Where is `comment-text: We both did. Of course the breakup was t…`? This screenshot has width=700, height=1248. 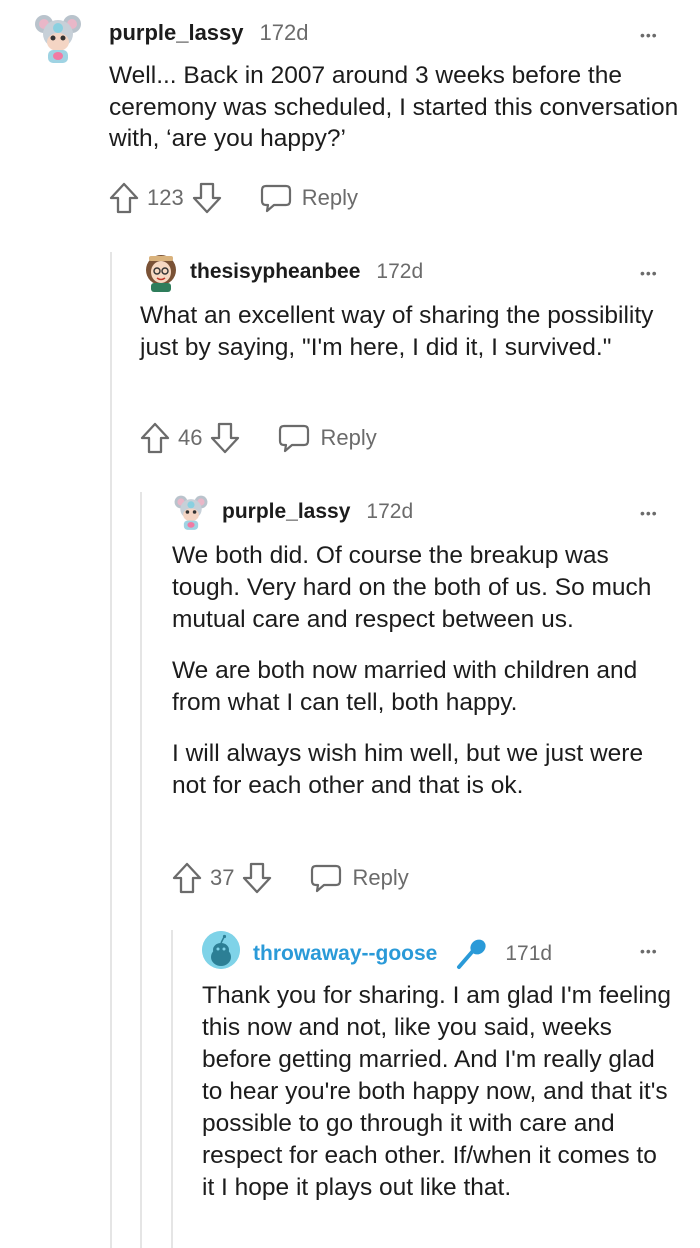
comment-text: We both did. Of course the breakup was t… is located at coordinates (412, 587).